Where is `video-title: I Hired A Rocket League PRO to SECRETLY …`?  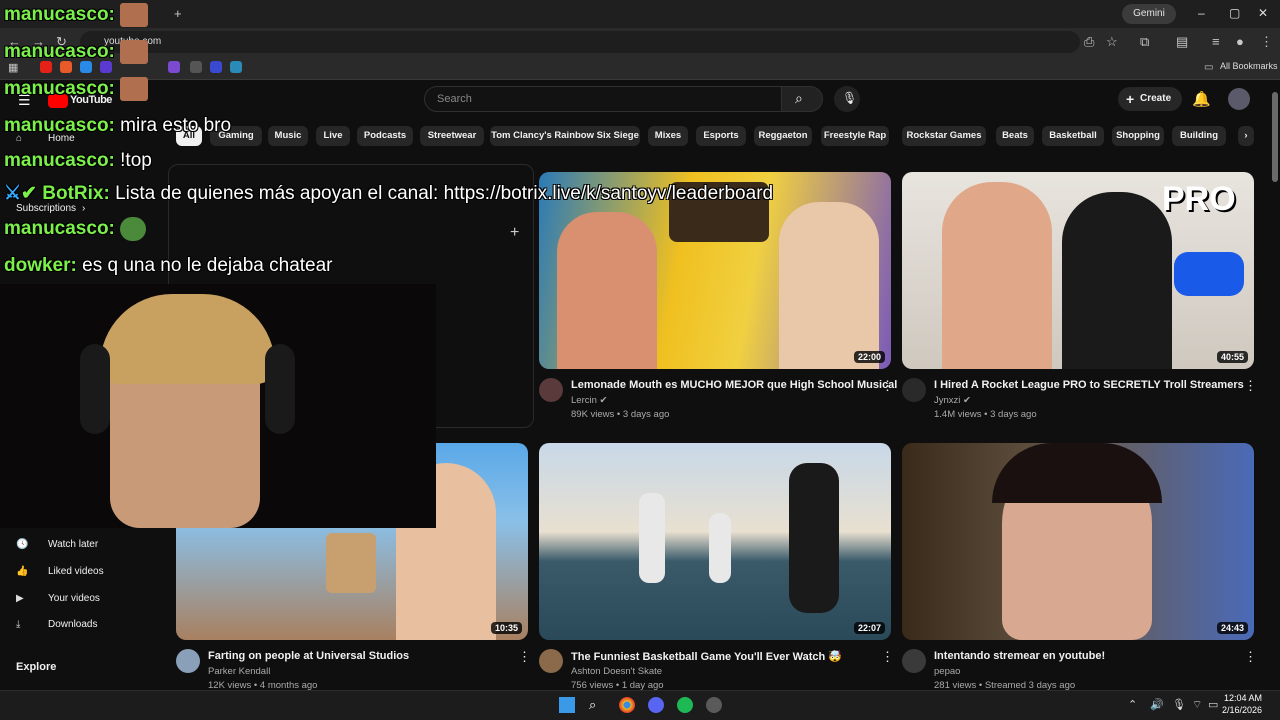
video-title: I Hired A Rocket League PRO to SECRETLY … is located at coordinates (1089, 385).